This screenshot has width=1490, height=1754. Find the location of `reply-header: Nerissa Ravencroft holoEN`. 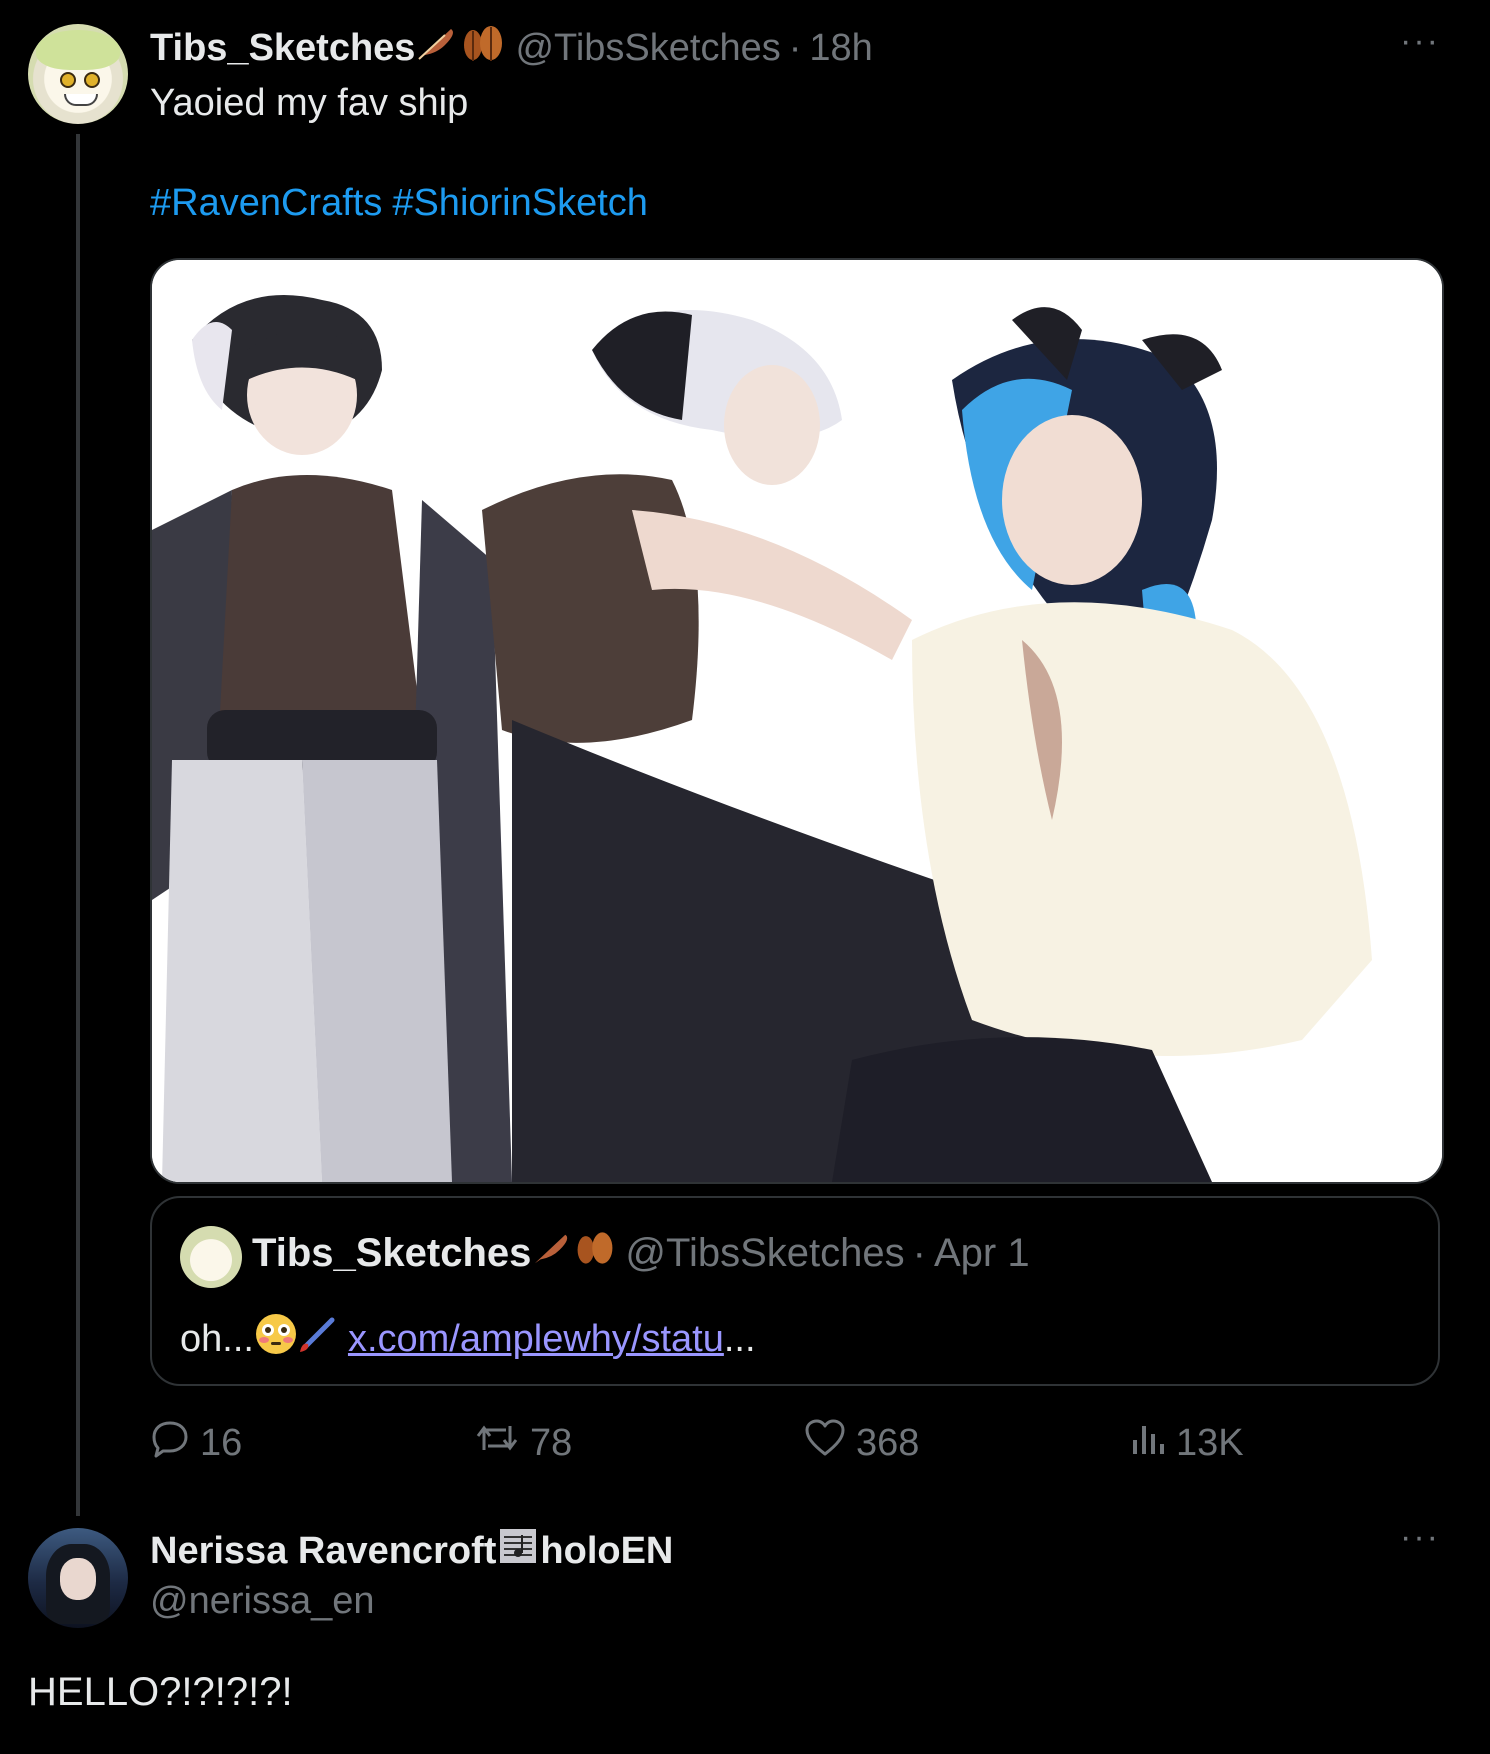

reply-header: Nerissa Ravencroft holoEN is located at coordinates (411, 1551).